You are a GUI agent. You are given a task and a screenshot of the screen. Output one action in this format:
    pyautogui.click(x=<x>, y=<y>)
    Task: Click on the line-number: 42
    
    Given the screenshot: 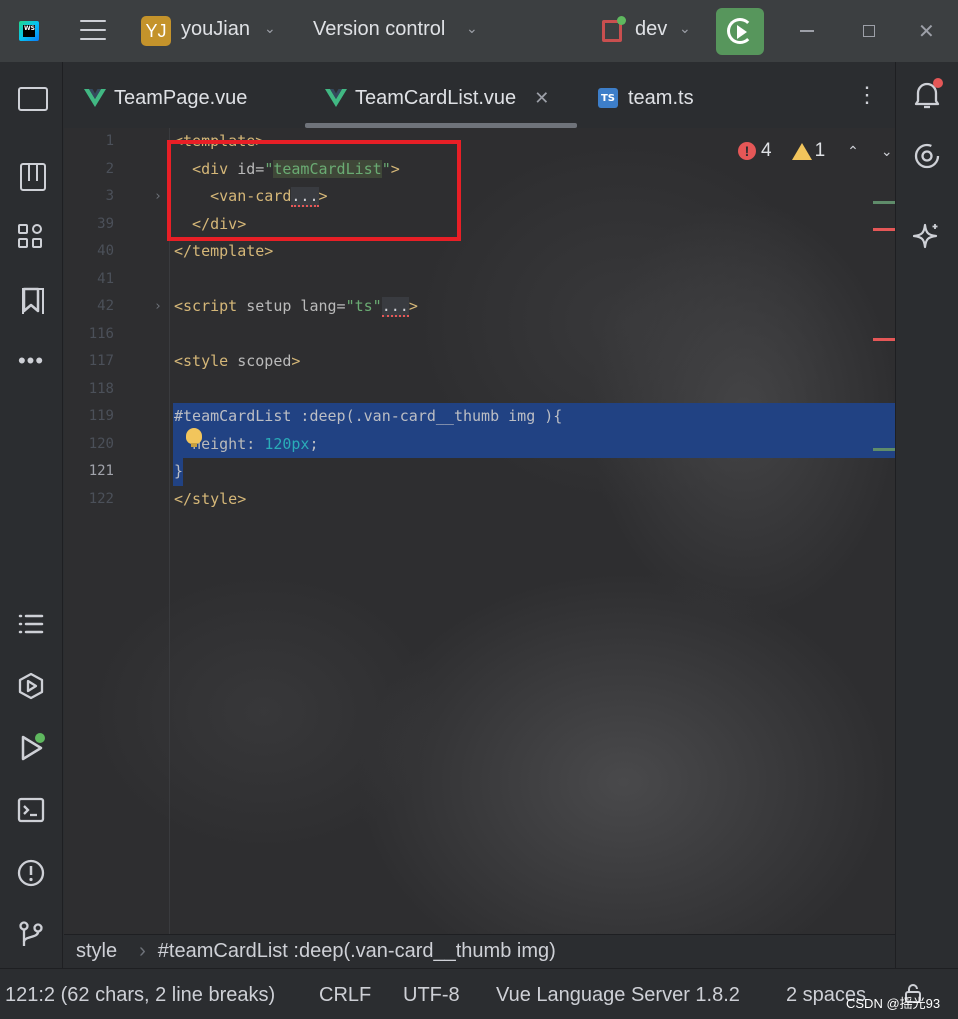 What is the action you would take?
    pyautogui.click(x=105, y=306)
    